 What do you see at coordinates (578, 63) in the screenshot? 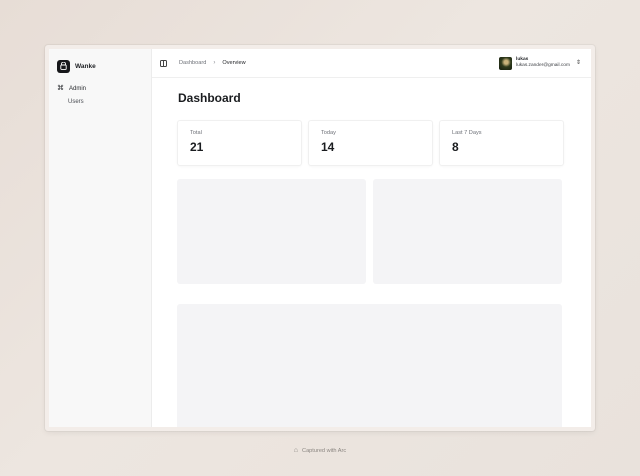
I see `chevrons-up-down-icon: ⇕` at bounding box center [578, 63].